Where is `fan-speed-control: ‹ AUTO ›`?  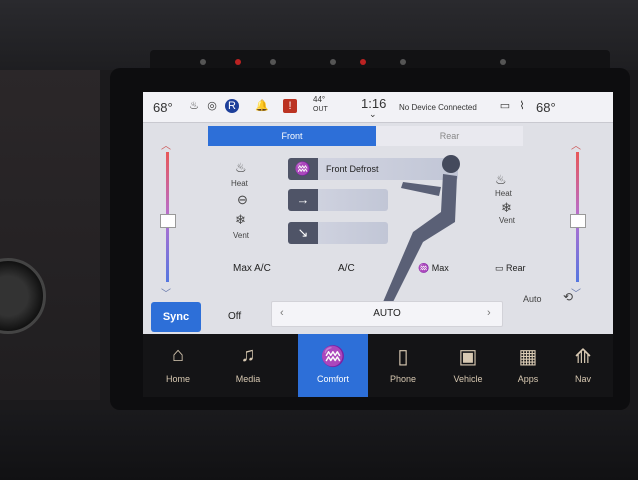
fan-speed-control: ‹ AUTO › is located at coordinates (387, 314).